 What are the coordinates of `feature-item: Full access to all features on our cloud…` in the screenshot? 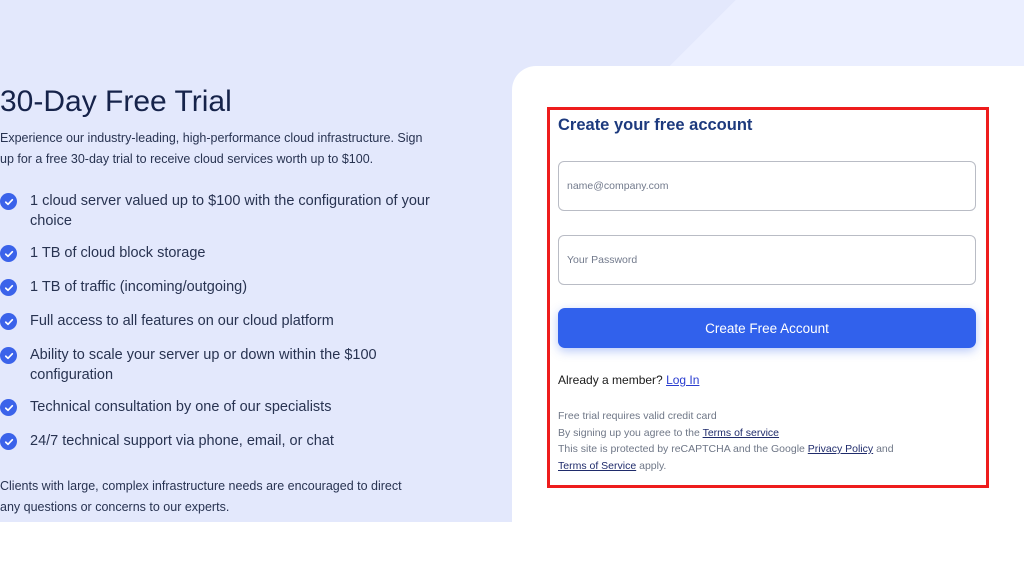 It's located at (220, 322).